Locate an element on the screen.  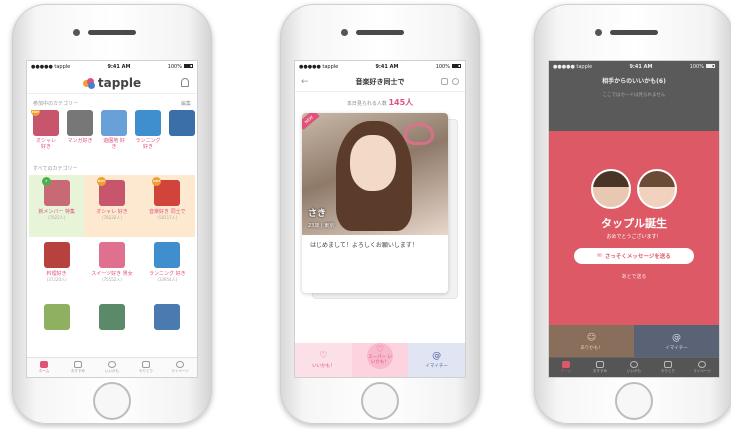
send-message-label: さっそくメッセージを送る is located at coordinates (637, 257).